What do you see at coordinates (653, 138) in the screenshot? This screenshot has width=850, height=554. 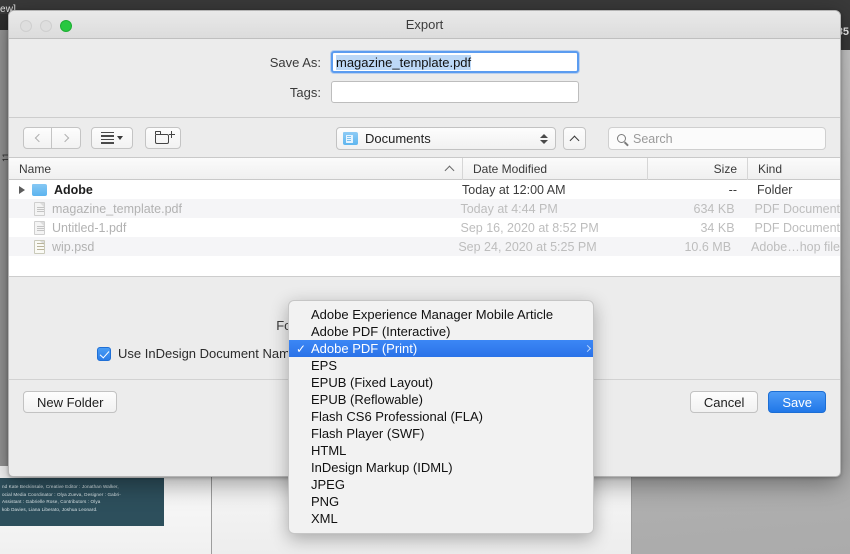 I see `search-placeholder: Search` at bounding box center [653, 138].